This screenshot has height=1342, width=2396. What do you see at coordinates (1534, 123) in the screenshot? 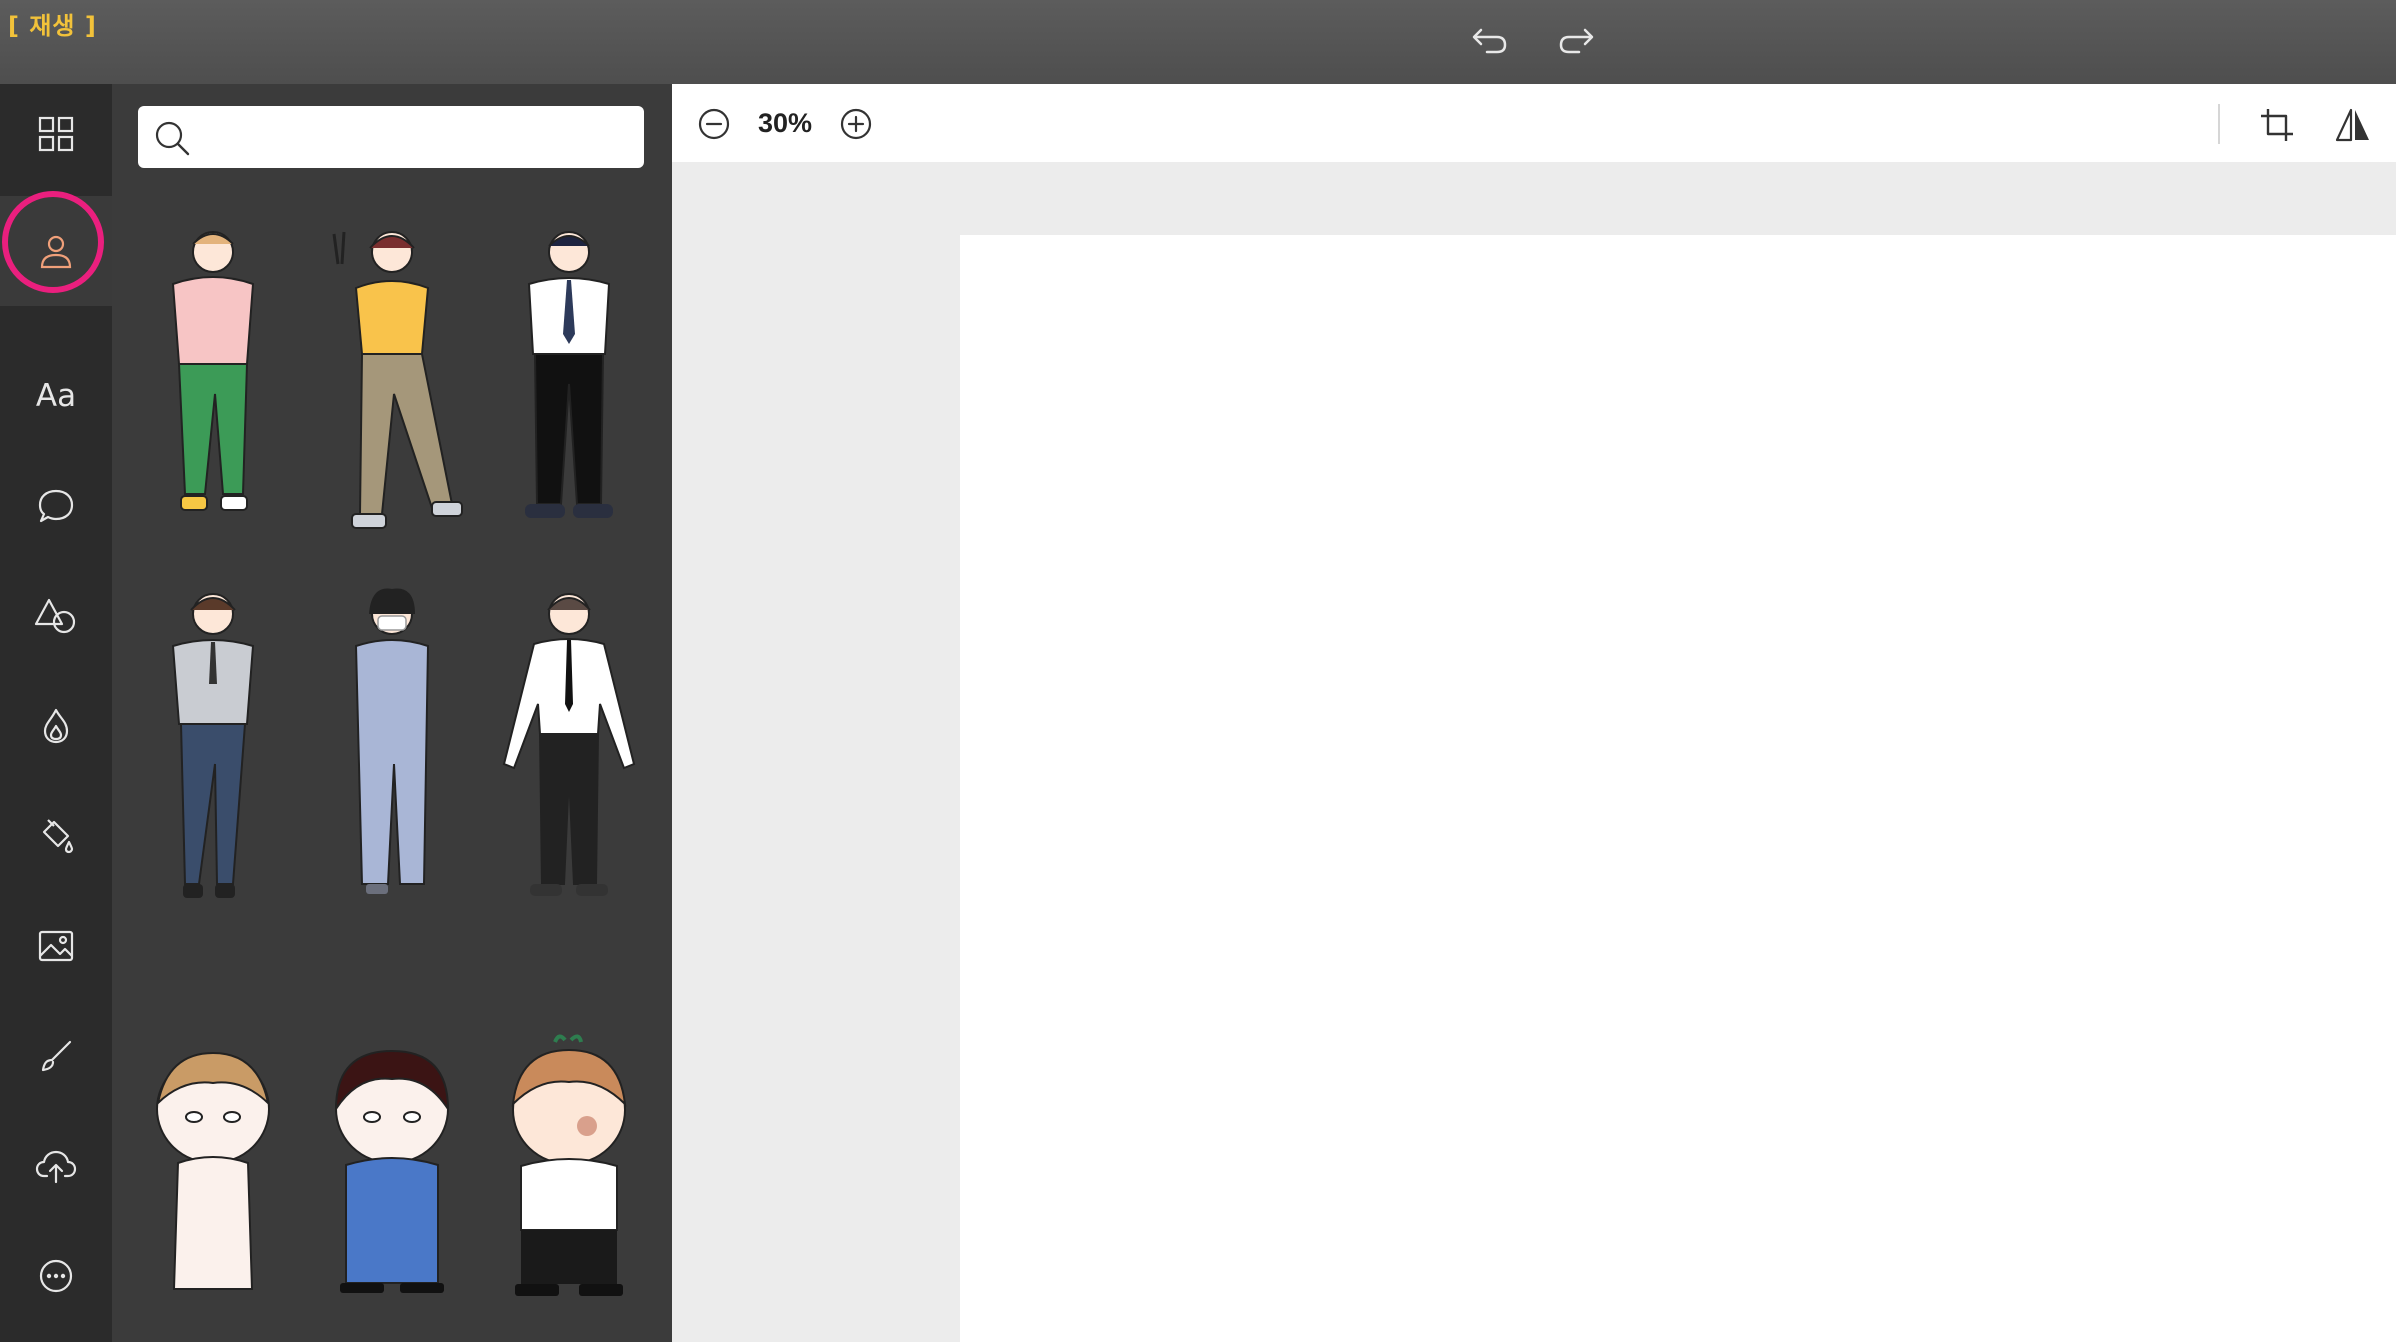
I see `canvas-toolbar: 30%` at bounding box center [1534, 123].